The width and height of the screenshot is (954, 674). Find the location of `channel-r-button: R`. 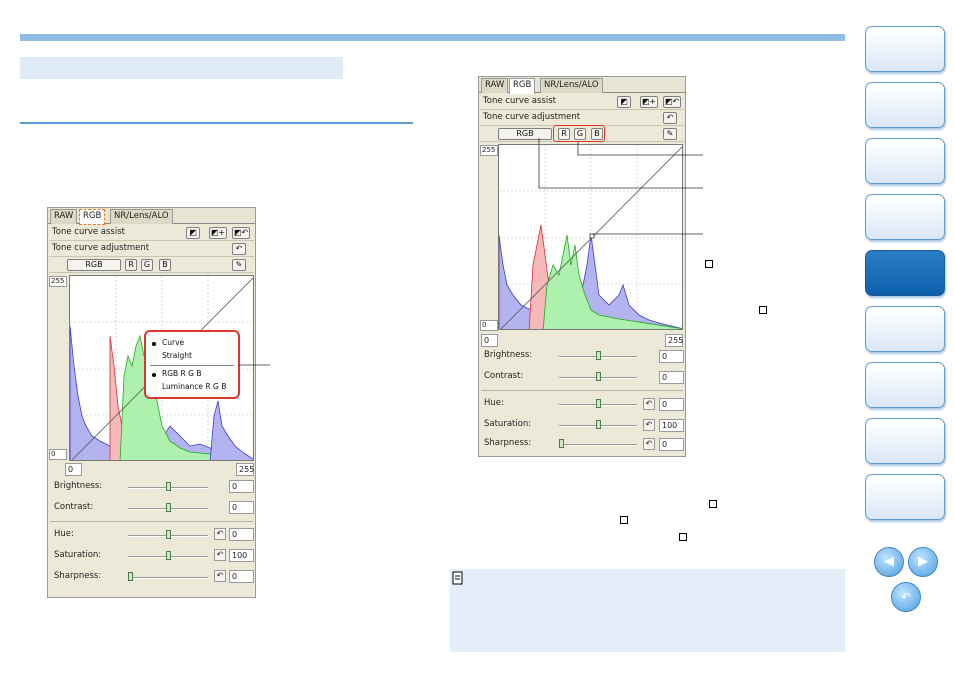

channel-r-button: R is located at coordinates (131, 265).